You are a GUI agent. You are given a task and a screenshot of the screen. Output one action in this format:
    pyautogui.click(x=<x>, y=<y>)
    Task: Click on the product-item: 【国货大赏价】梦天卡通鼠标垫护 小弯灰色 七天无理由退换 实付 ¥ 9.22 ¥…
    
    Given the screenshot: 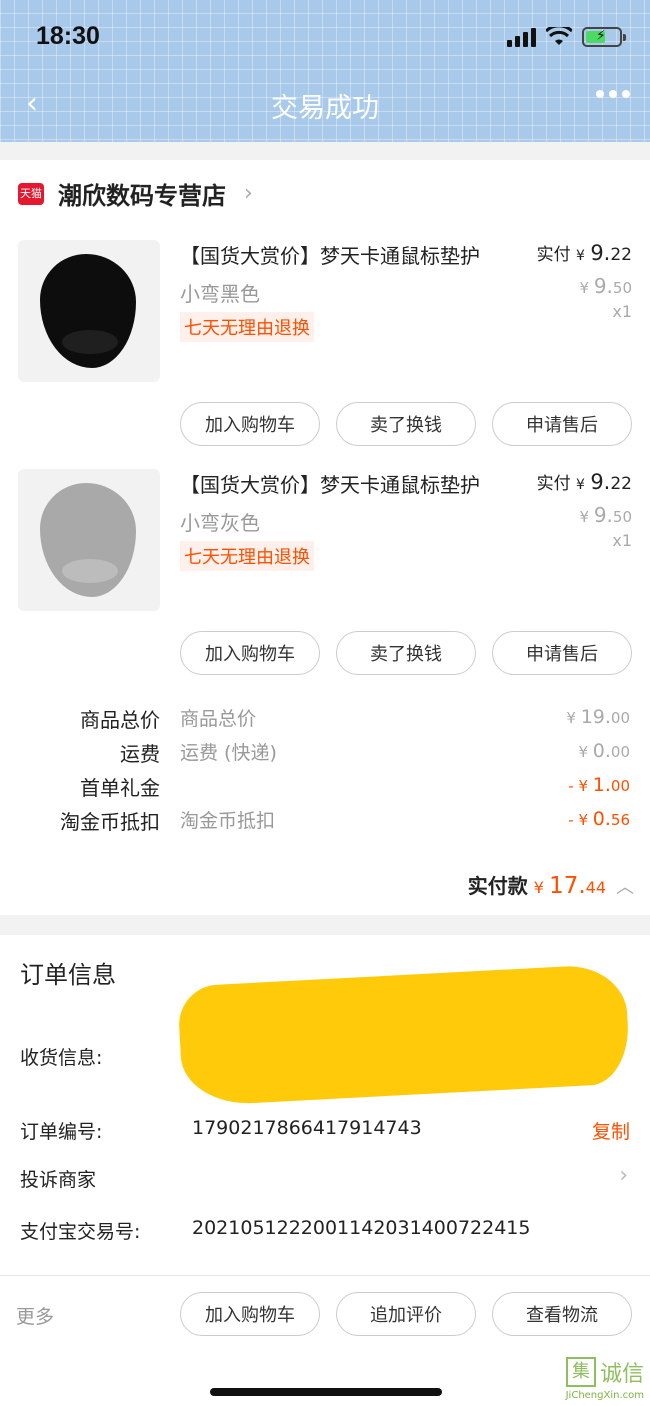 What is the action you would take?
    pyautogui.click(x=325, y=574)
    